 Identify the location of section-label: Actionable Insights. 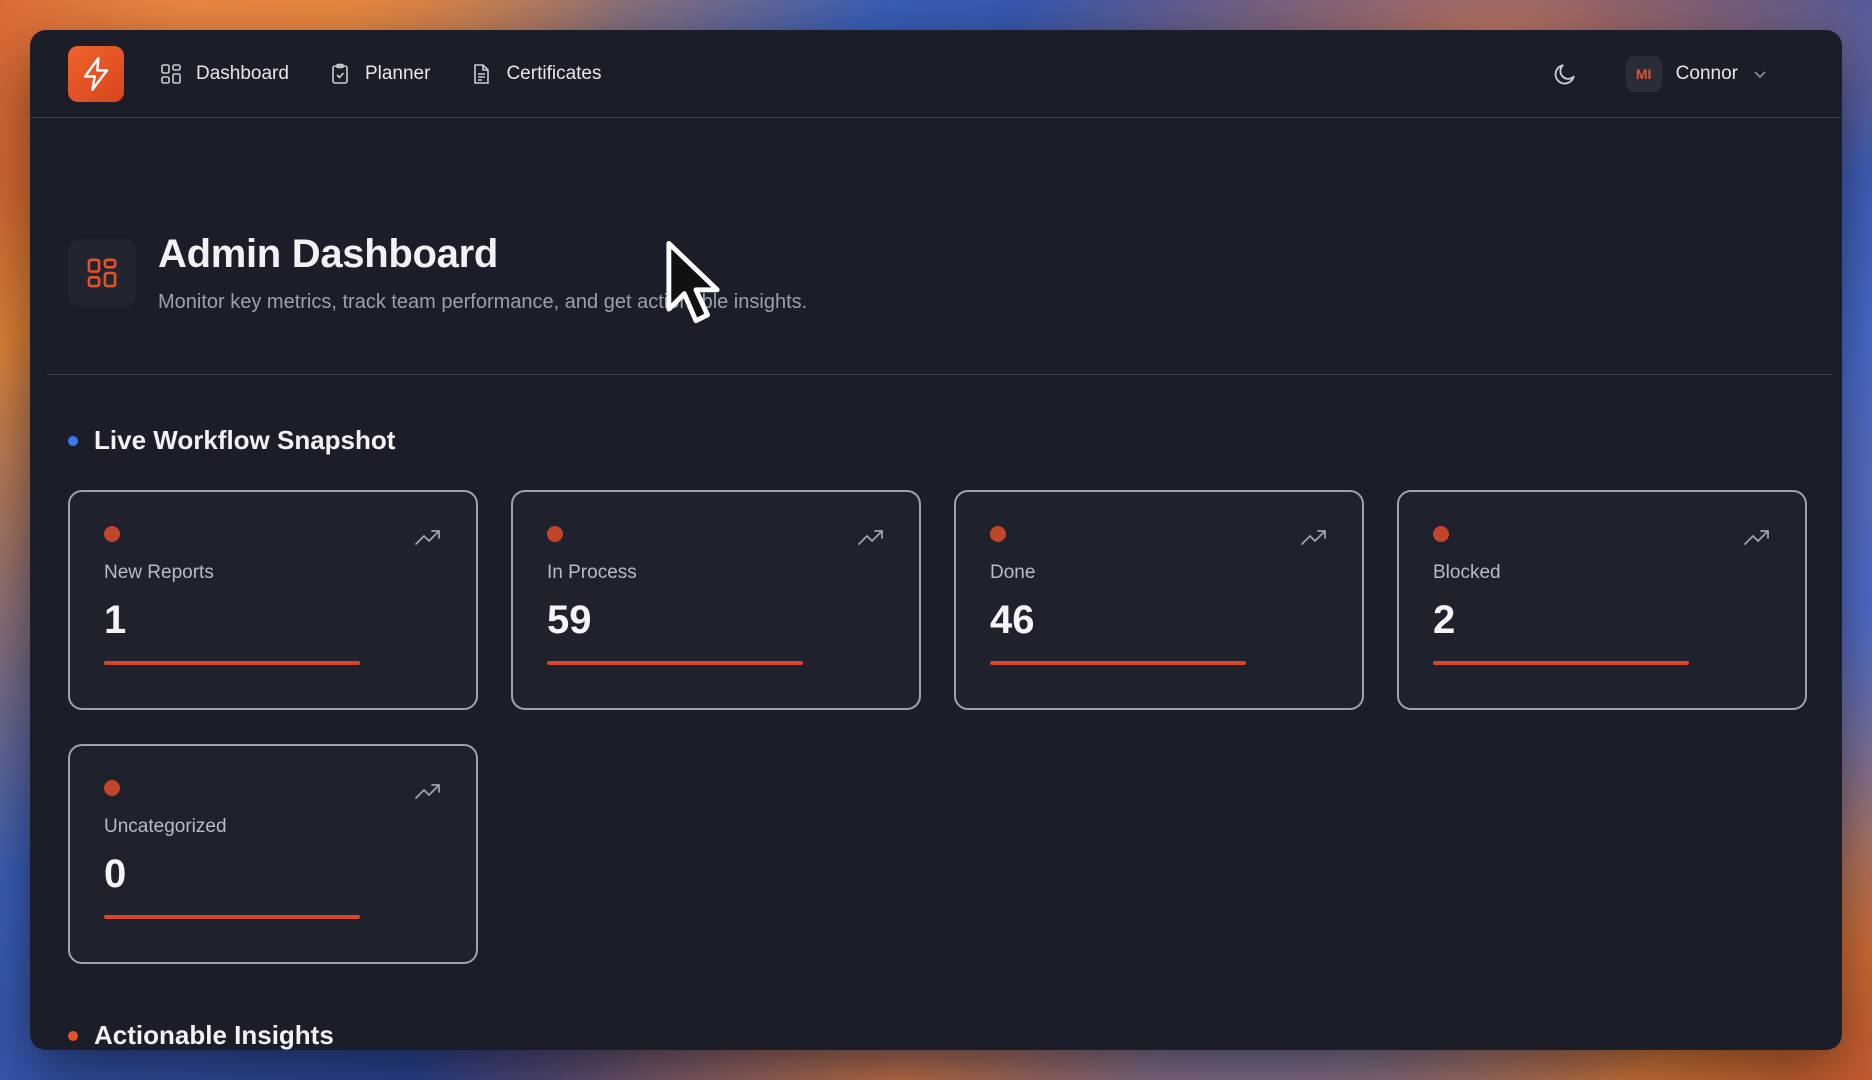
(214, 1035).